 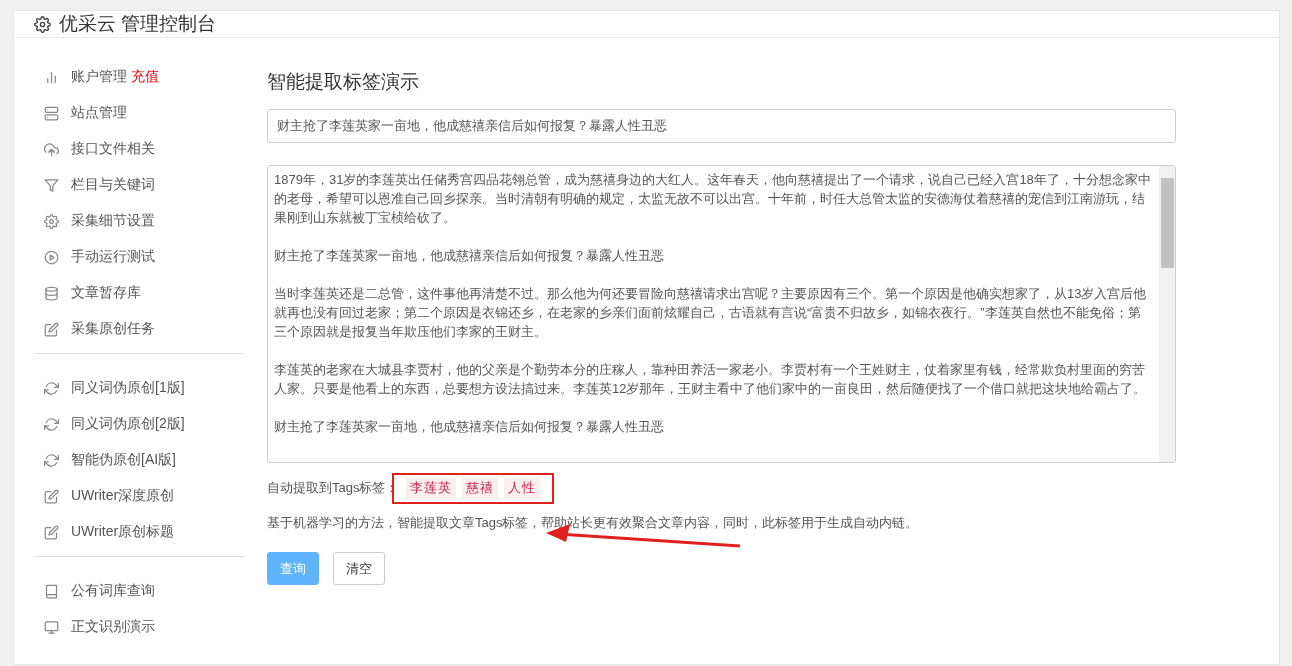 What do you see at coordinates (139, 149) in the screenshot?
I see `sidebar-item: 接口文件相关` at bounding box center [139, 149].